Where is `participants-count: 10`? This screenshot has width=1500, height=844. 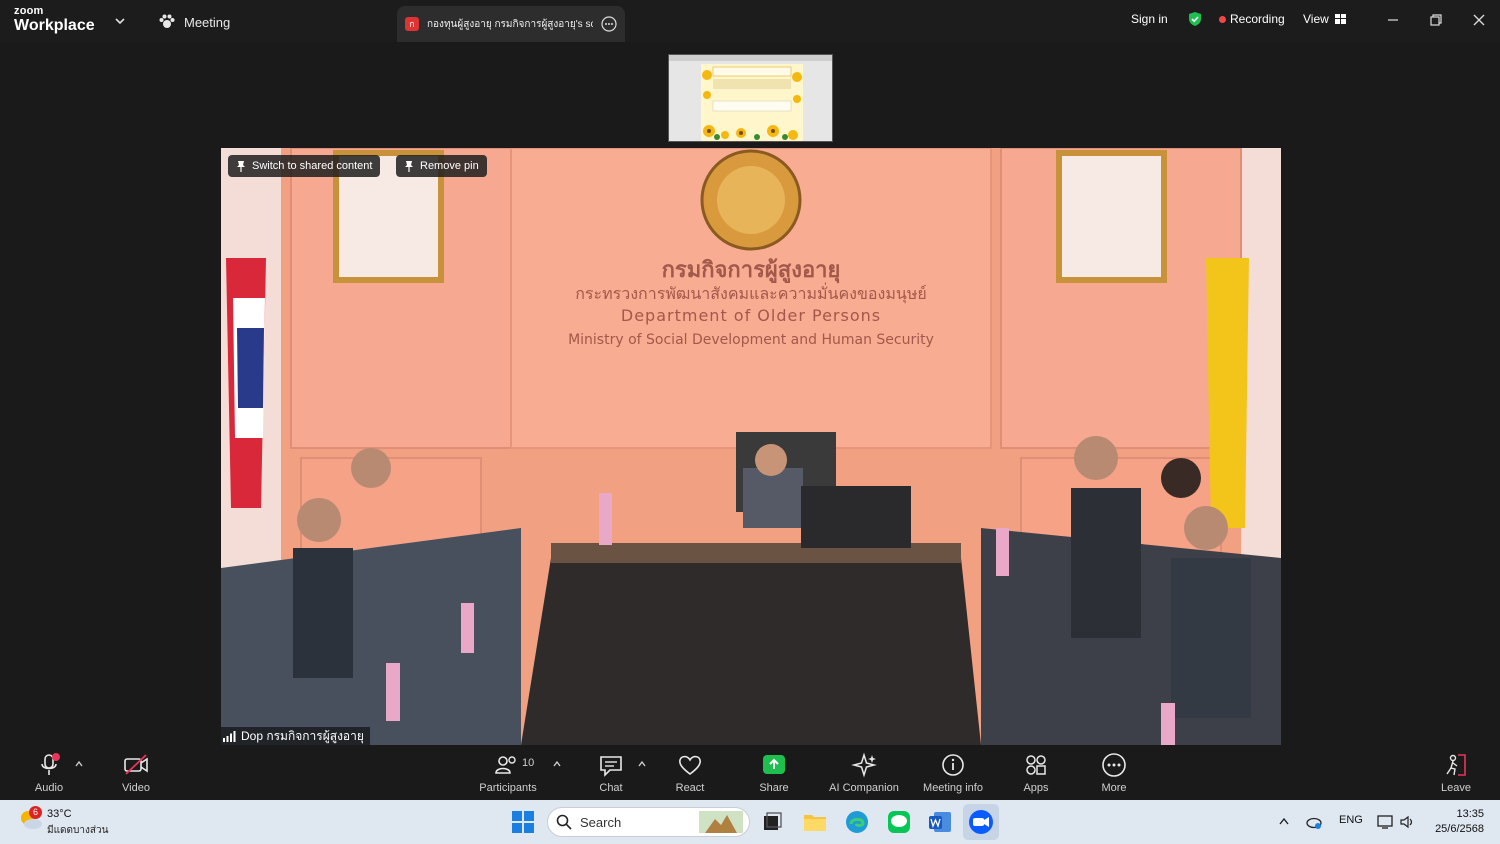
participants-count: 10 is located at coordinates (528, 763).